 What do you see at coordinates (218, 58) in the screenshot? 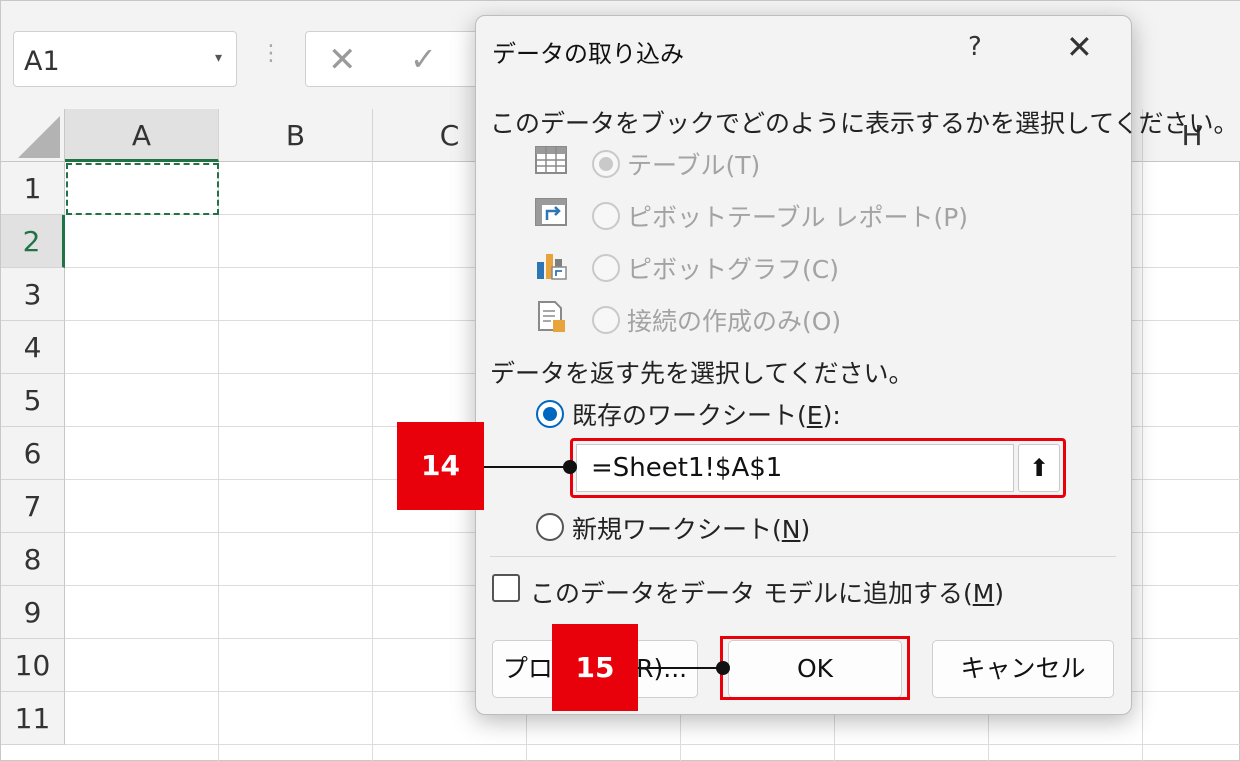
I see `chevron-down-icon: ▾` at bounding box center [218, 58].